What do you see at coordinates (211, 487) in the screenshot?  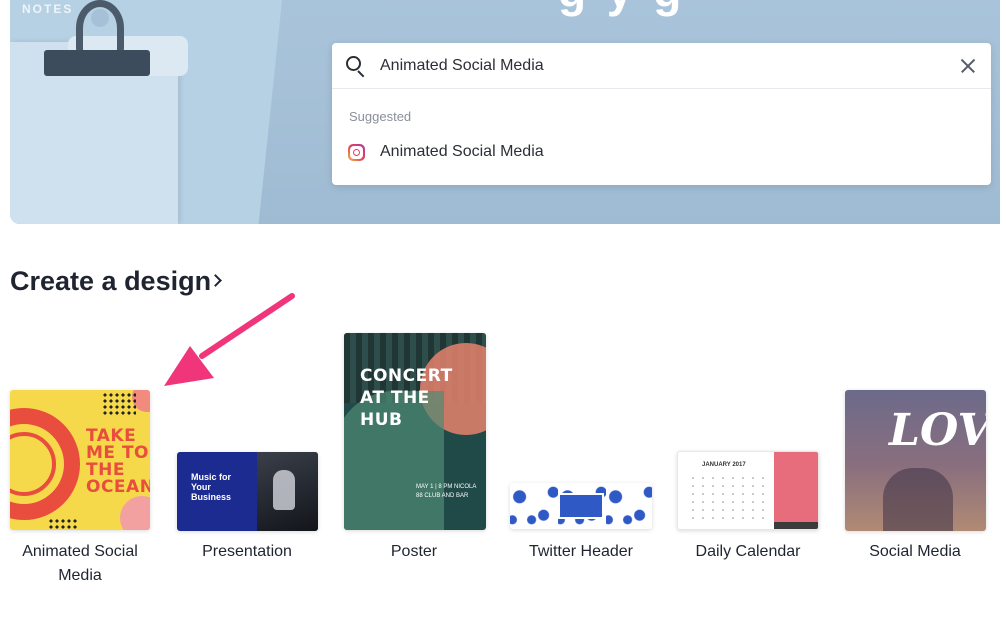 I see `thumbnail-text: Music for Your Business` at bounding box center [211, 487].